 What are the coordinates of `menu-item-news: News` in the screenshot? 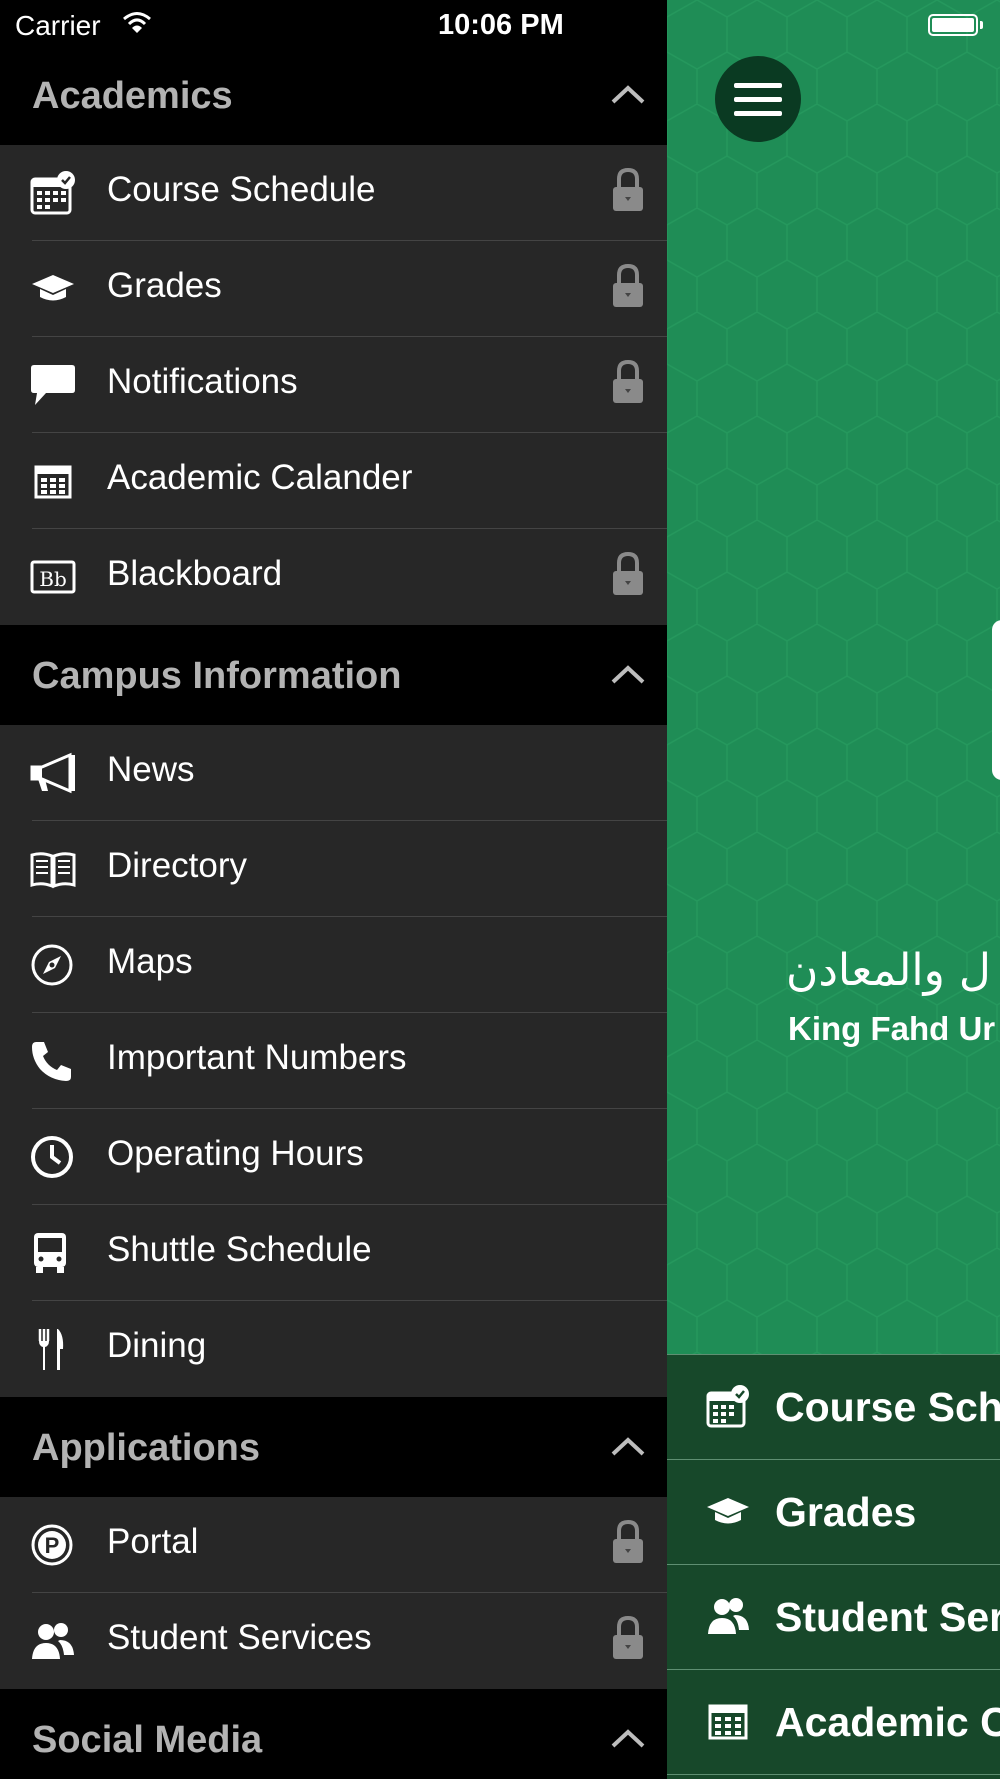 It's located at (333, 773).